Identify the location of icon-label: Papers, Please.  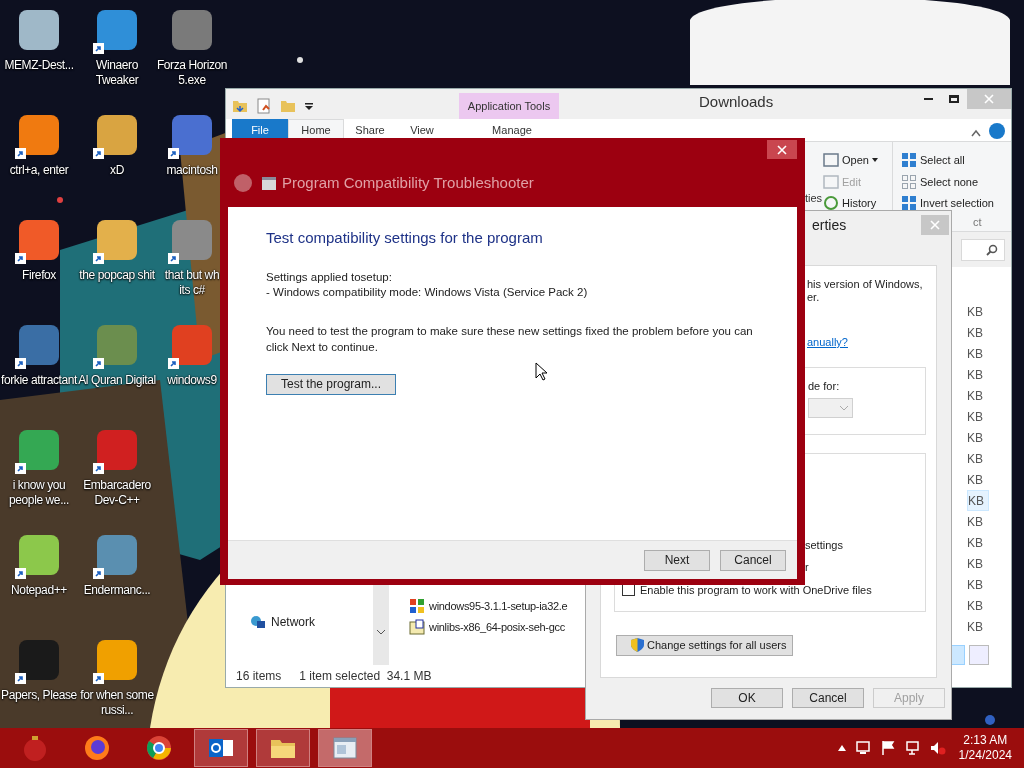
(39, 695).